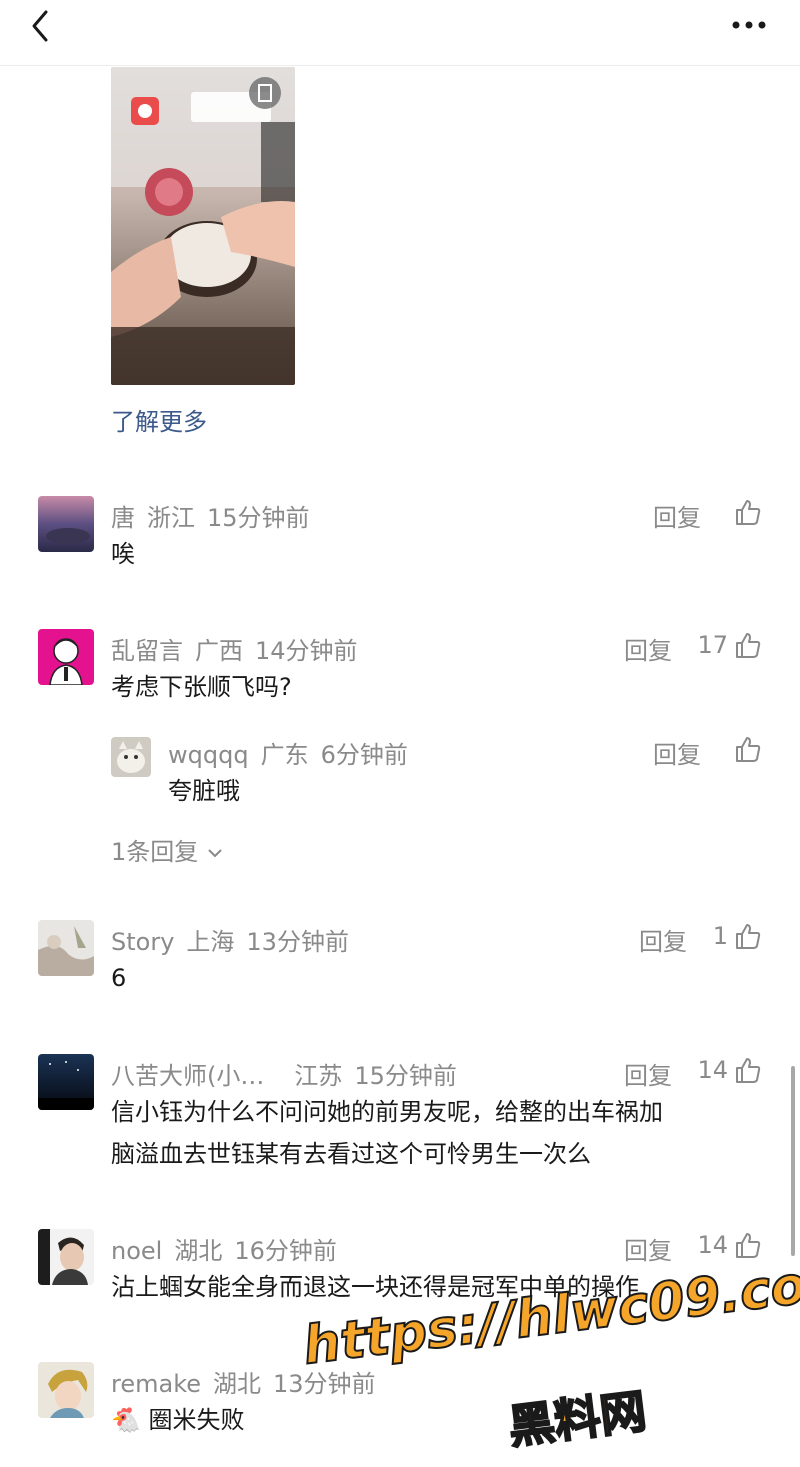 The image size is (800, 1467). I want to click on like-count: 1, so click(720, 936).